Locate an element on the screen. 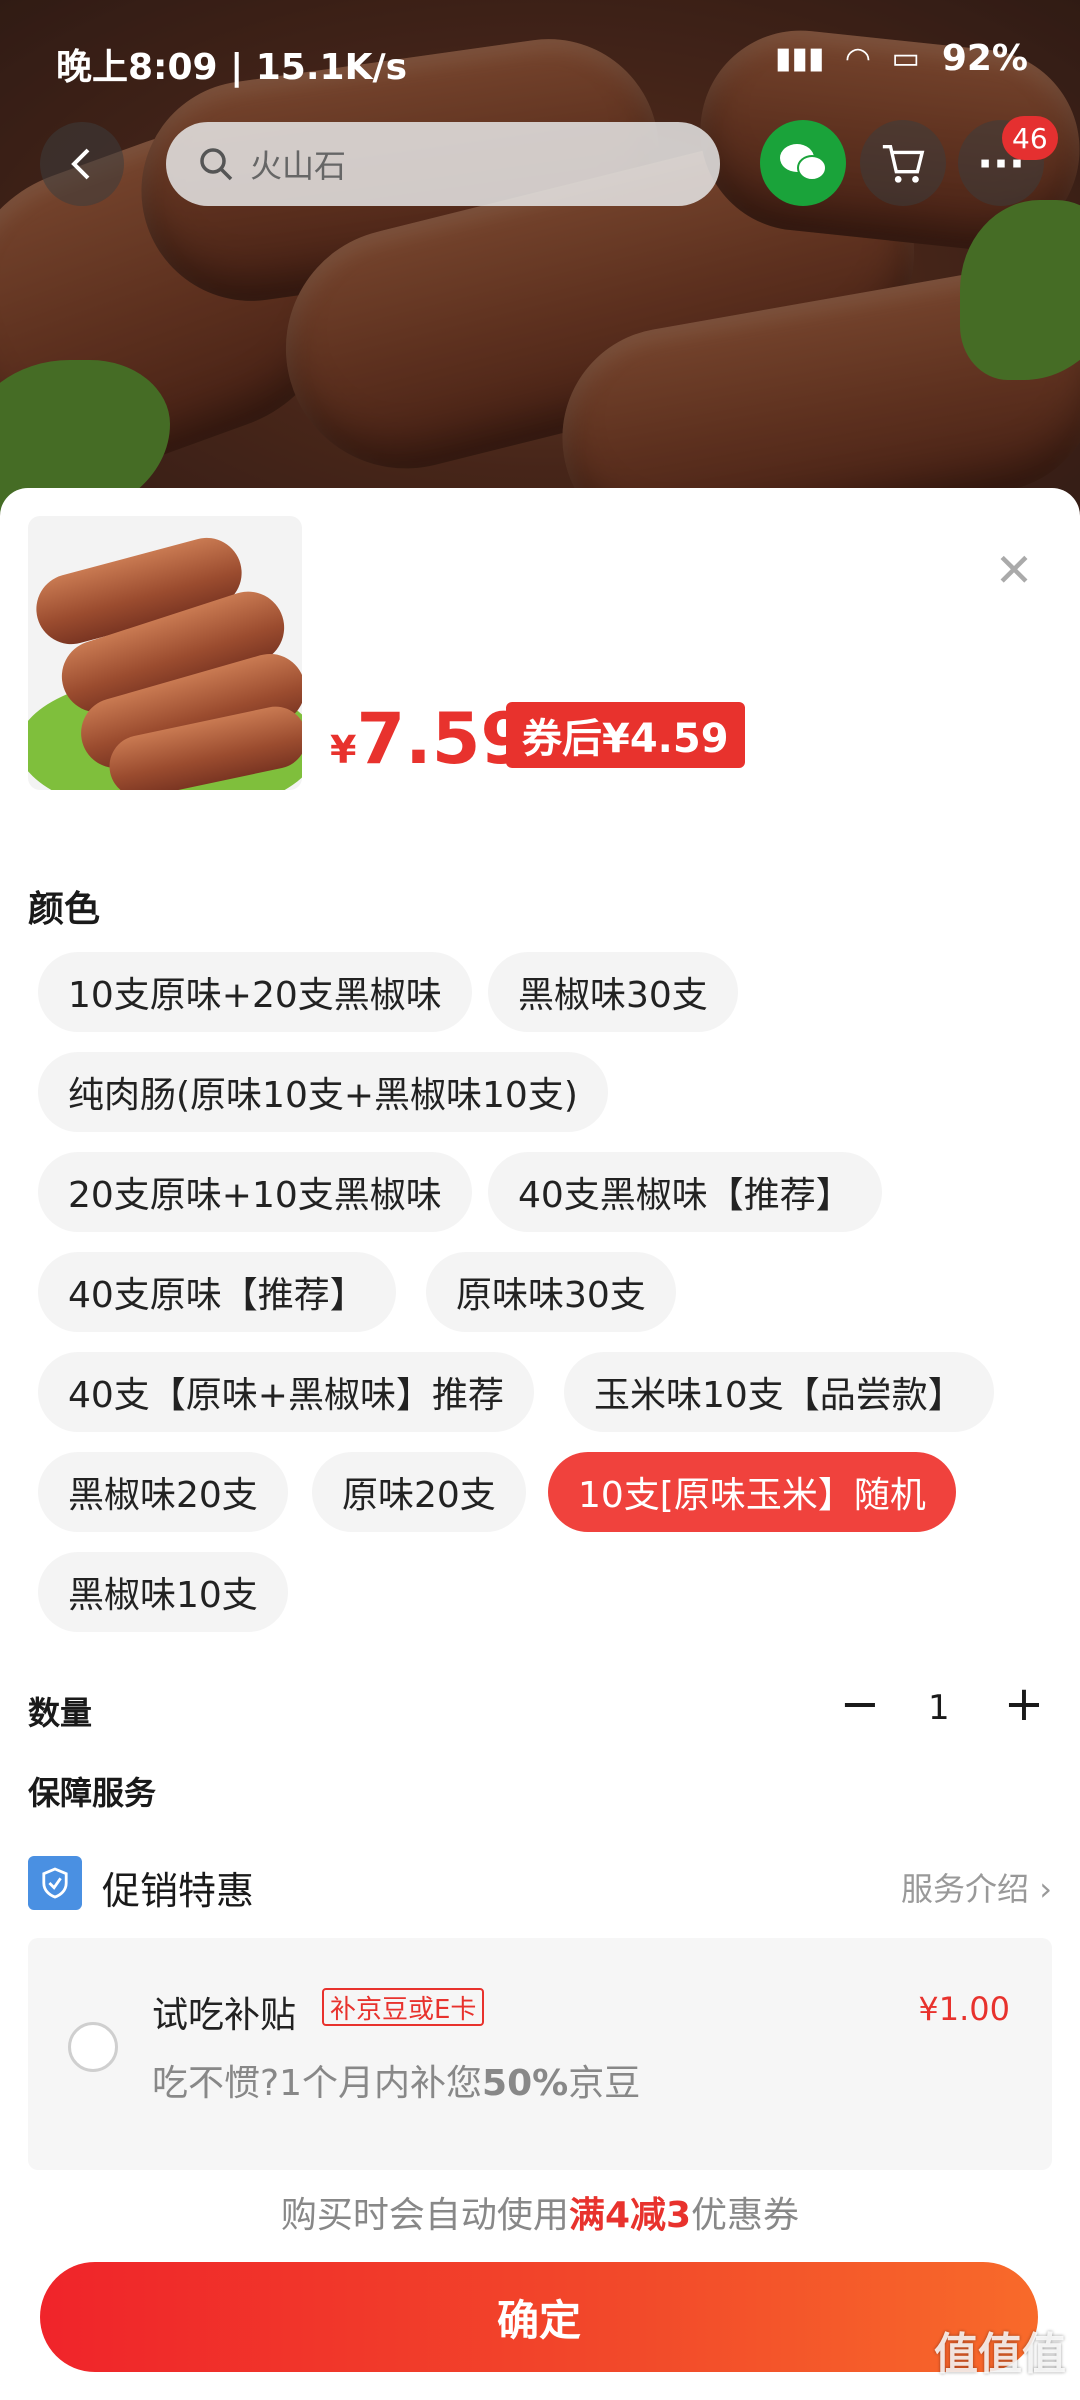 This screenshot has height=2400, width=1080. service-intro-label: 服务介绍 is located at coordinates (965, 1889).